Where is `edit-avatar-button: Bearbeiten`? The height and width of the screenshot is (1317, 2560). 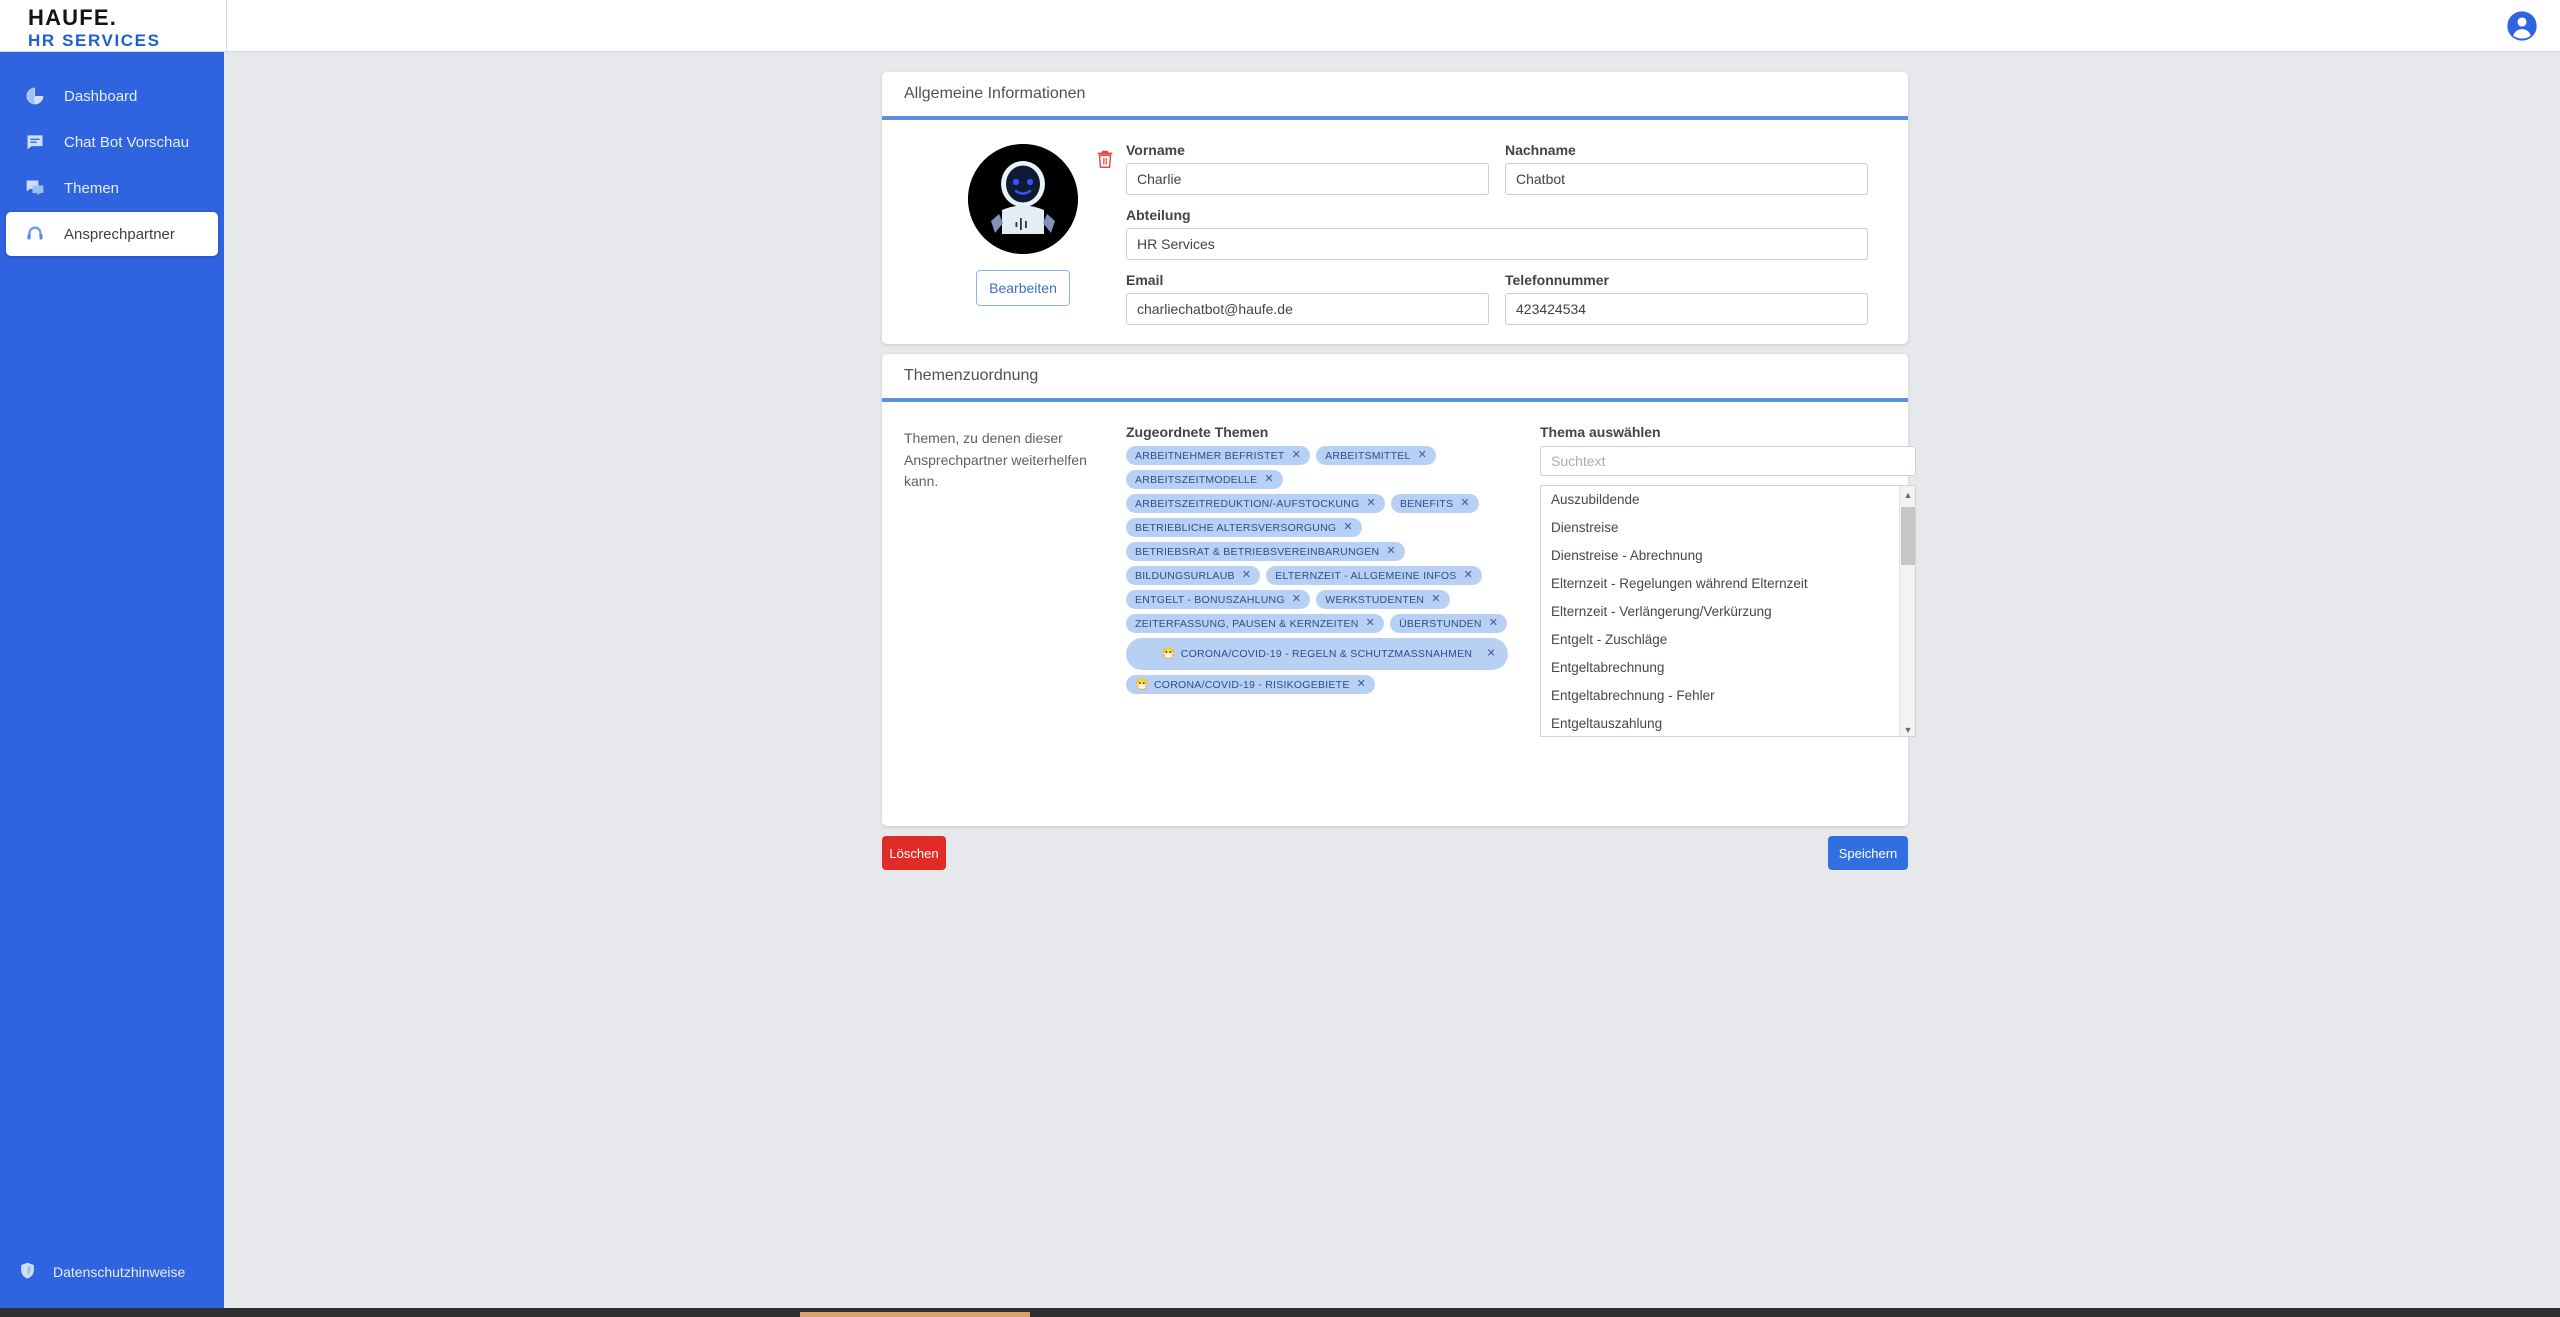
edit-avatar-button: Bearbeiten is located at coordinates (1023, 288).